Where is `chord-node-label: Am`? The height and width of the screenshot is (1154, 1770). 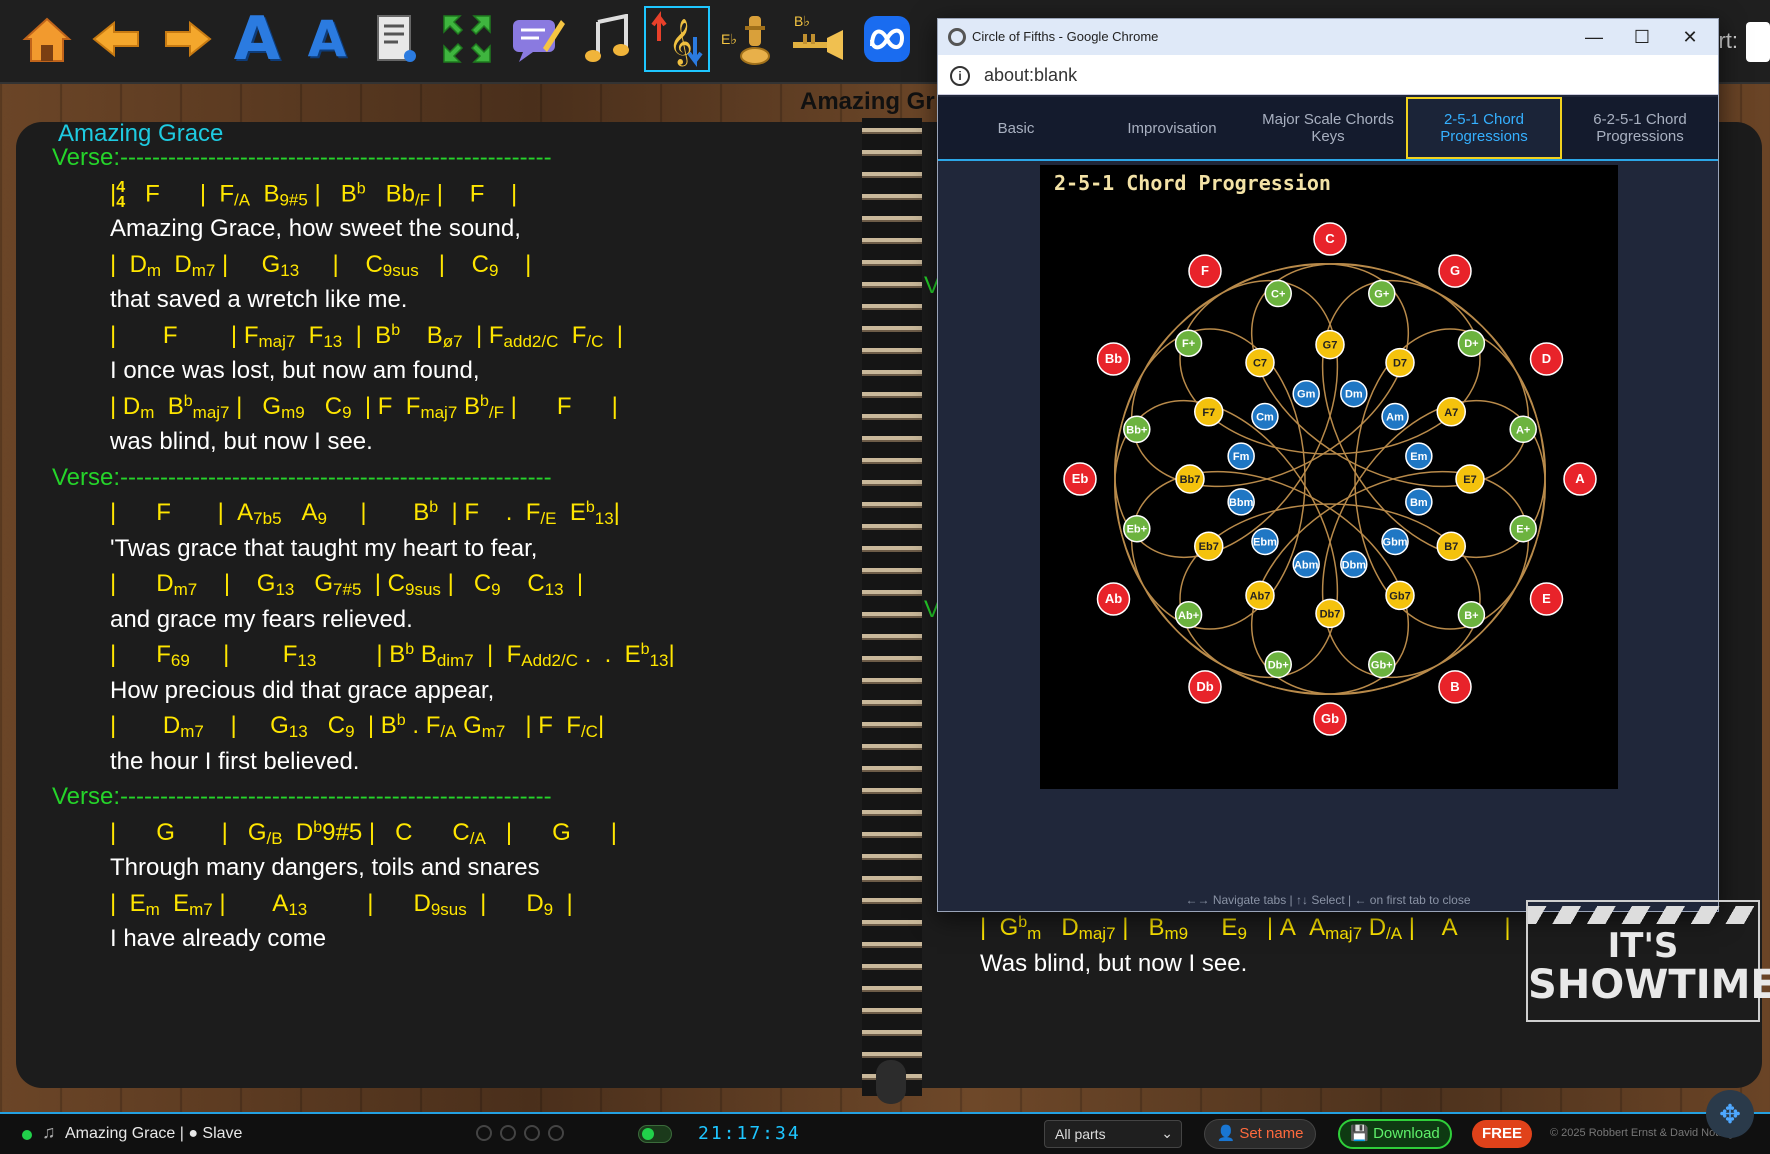
chord-node-label: Am is located at coordinates (1395, 418).